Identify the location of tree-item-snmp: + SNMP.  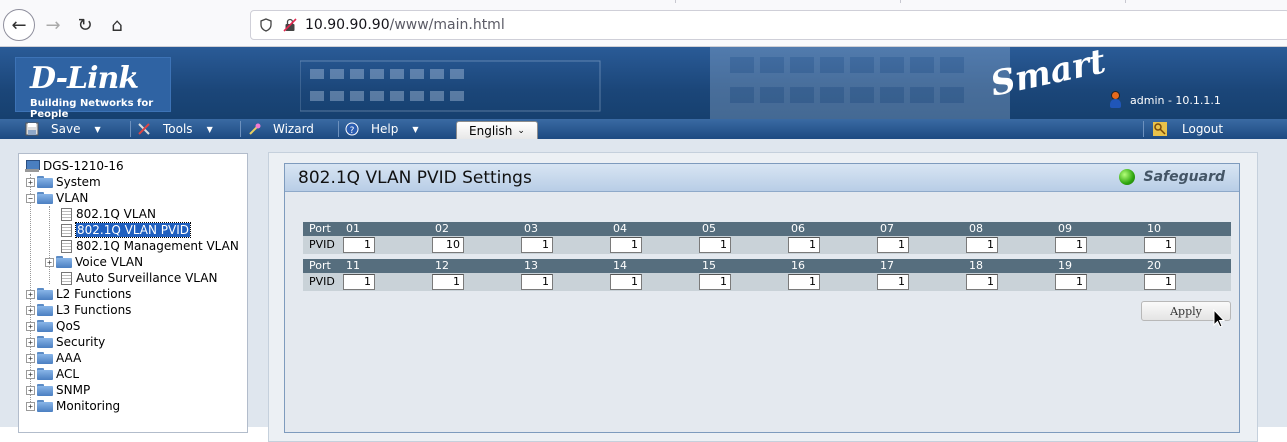
(58, 390).